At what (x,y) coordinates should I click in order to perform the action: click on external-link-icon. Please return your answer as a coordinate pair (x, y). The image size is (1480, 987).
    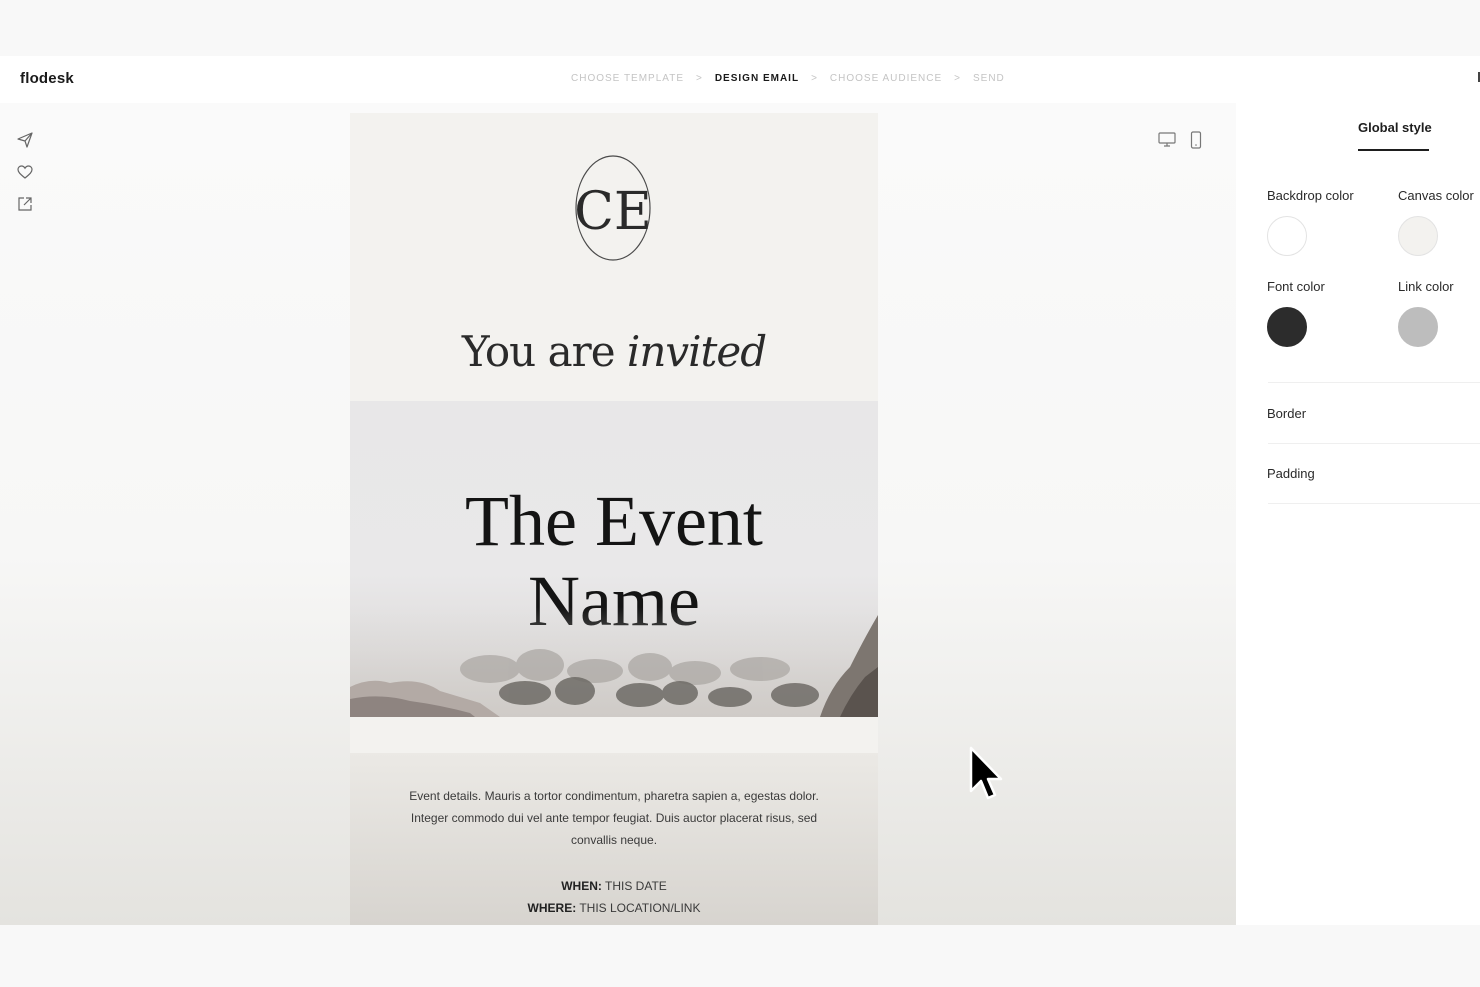
    Looking at the image, I should click on (25, 204).